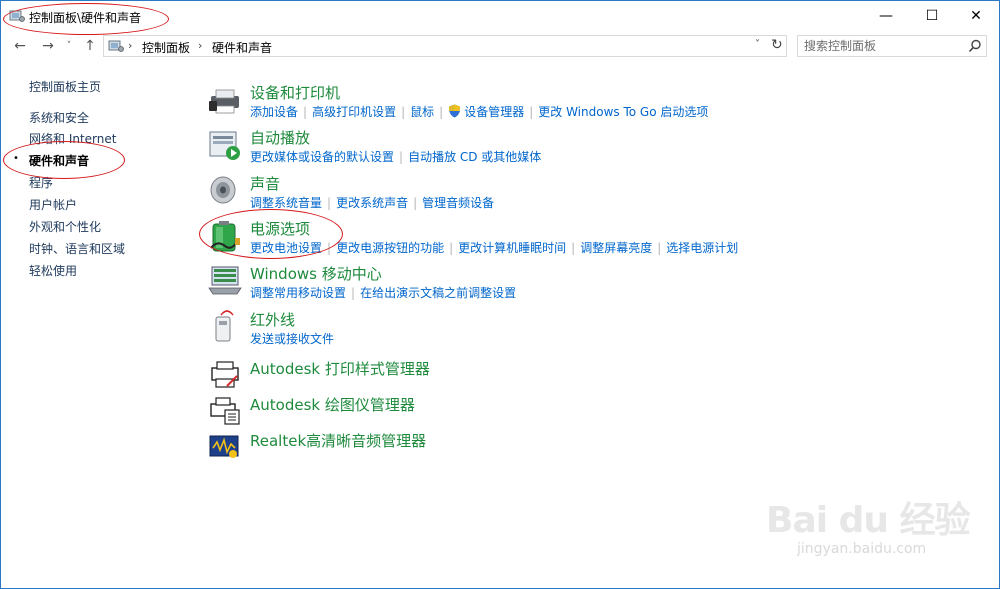 The height and width of the screenshot is (589, 1000). I want to click on category-realtek-audio-manager: Realtek高清晰音频管理器, so click(487, 443).